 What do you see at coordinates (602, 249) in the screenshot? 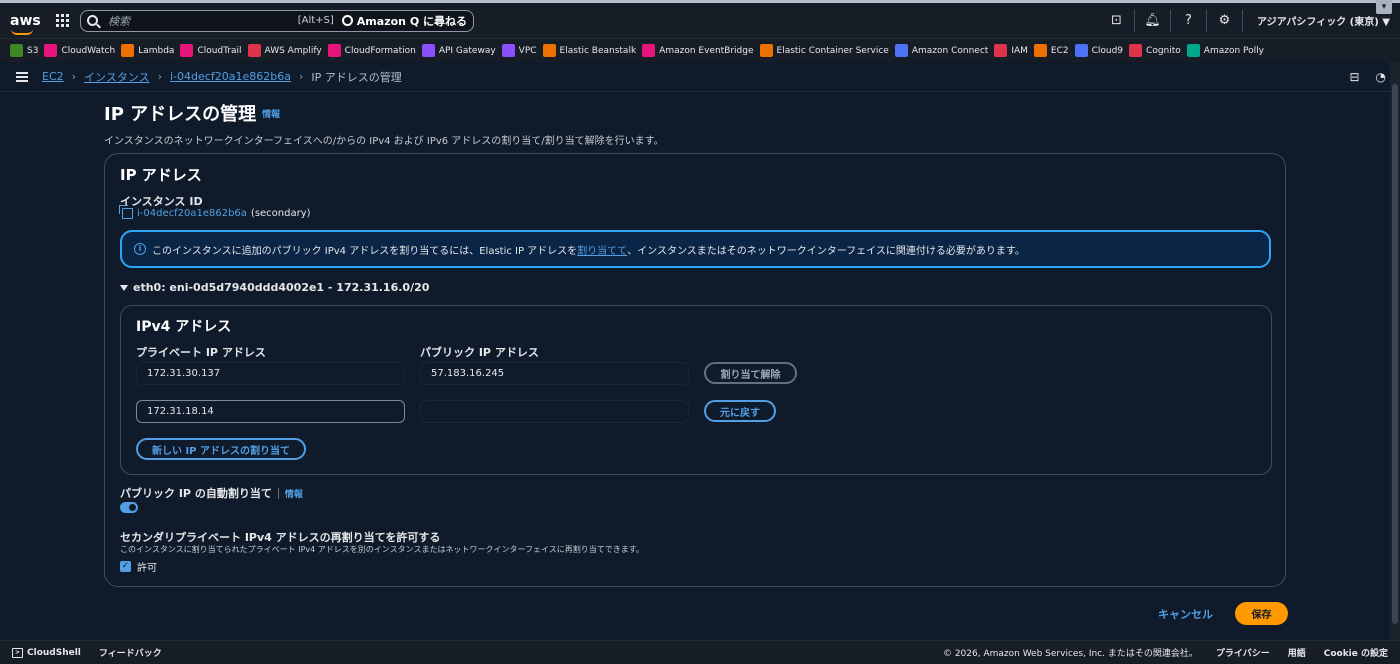
I see `alert-allocate-link: 割り当てて` at bounding box center [602, 249].